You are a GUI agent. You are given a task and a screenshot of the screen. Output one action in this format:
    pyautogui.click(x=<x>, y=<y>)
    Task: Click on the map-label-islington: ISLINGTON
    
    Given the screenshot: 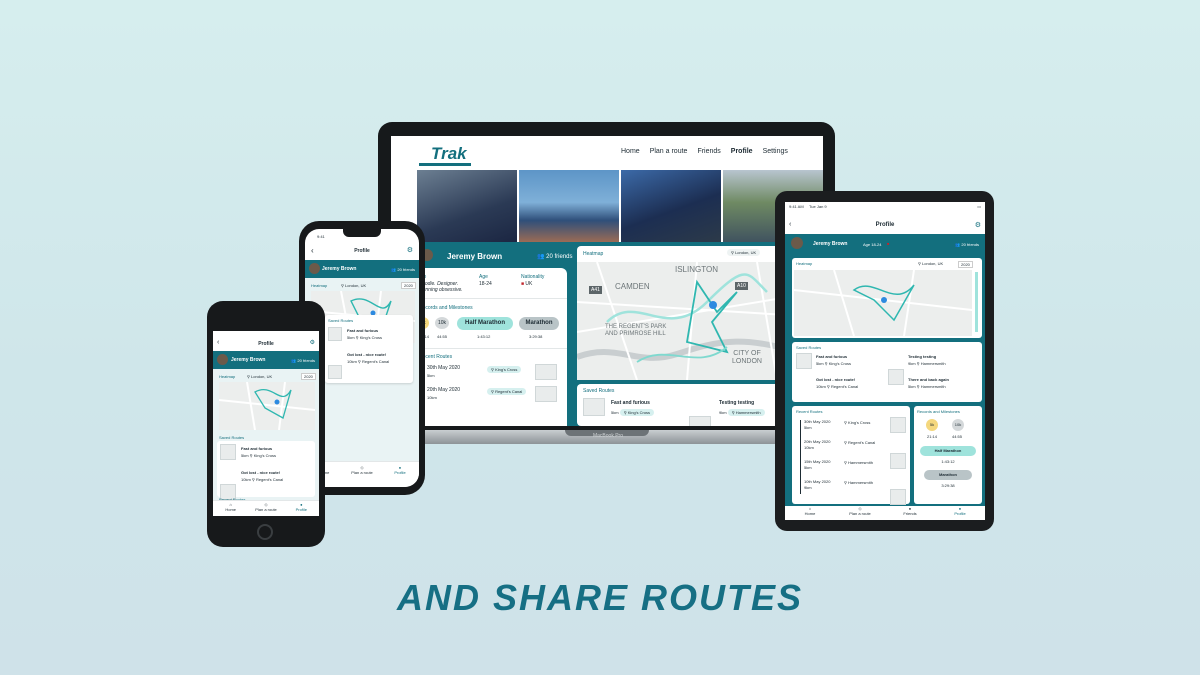 What is the action you would take?
    pyautogui.click(x=696, y=269)
    